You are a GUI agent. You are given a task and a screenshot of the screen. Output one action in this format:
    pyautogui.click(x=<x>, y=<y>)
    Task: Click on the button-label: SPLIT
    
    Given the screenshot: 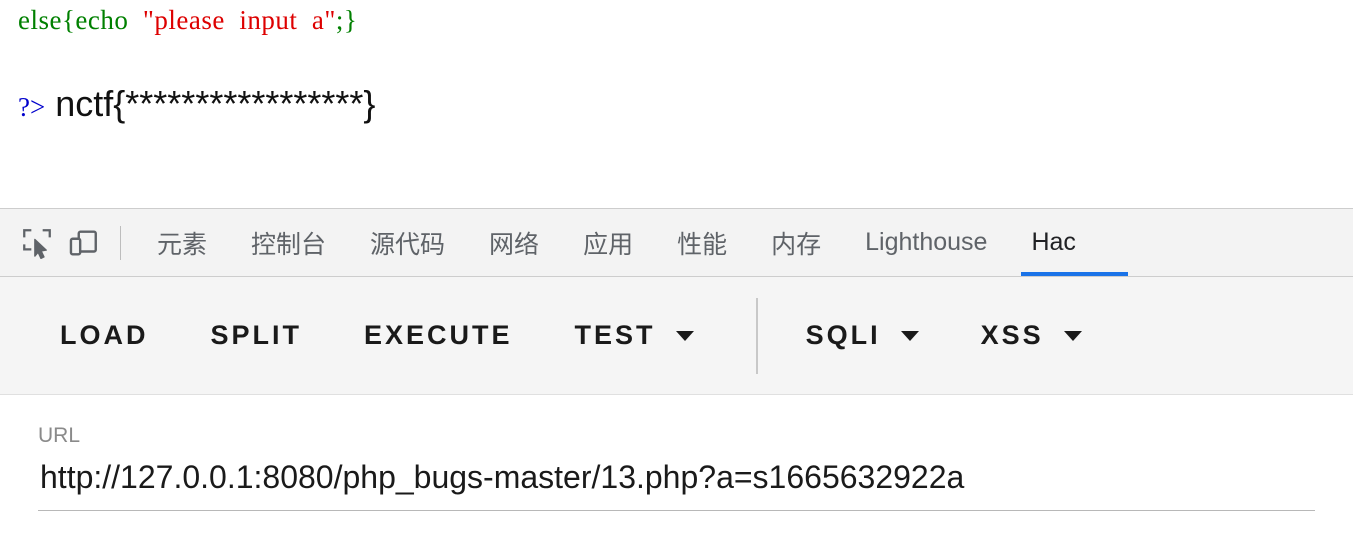 What is the action you would take?
    pyautogui.click(x=256, y=335)
    